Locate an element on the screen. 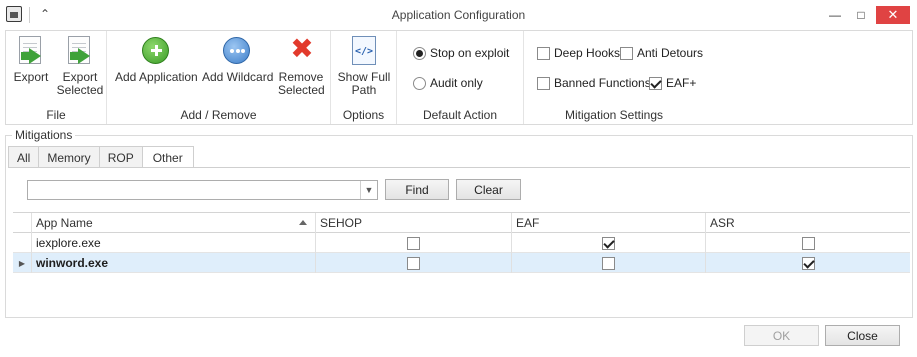 The width and height of the screenshot is (917, 357). add-wildcard-button: Add Wildcard is located at coordinates (238, 59).